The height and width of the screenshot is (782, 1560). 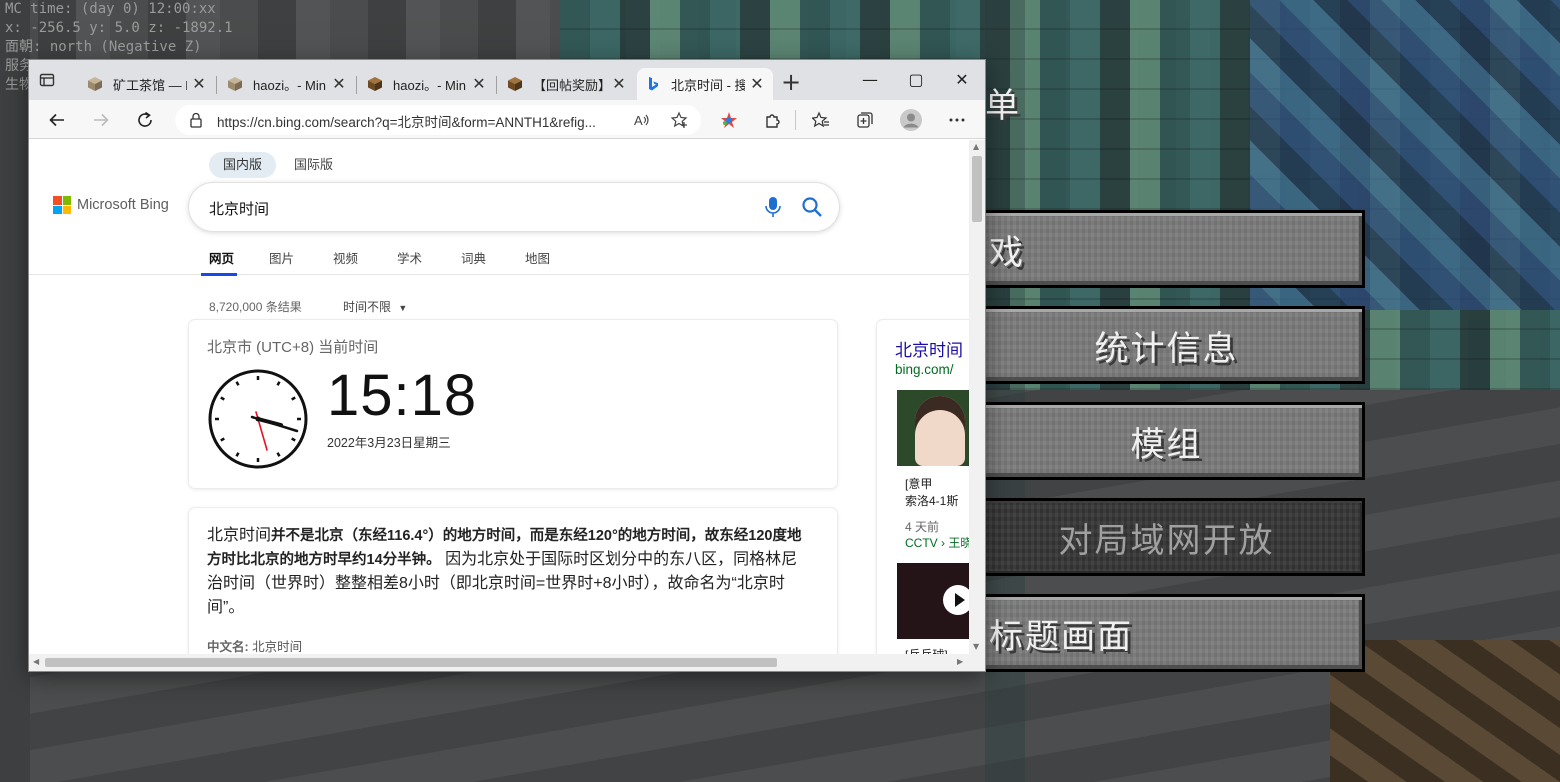 What do you see at coordinates (103, 47) in the screenshot?
I see `debug-line: 面朝: north (Negative Z)` at bounding box center [103, 47].